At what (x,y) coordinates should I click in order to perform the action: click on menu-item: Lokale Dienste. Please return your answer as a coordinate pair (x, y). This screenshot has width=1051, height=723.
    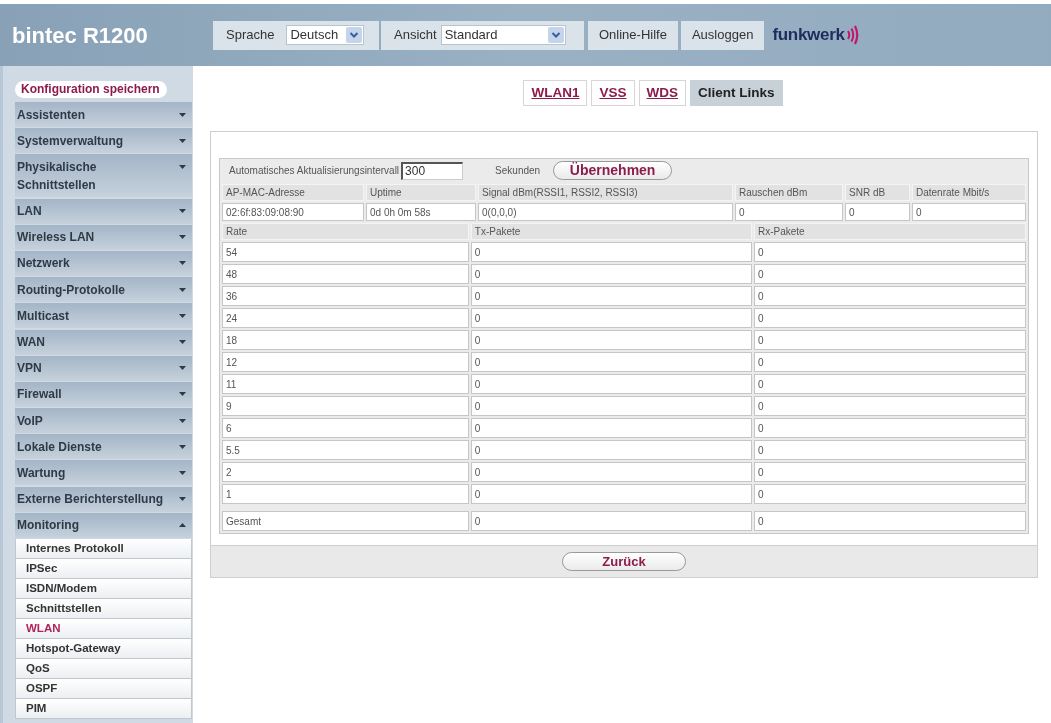
    Looking at the image, I should click on (103, 447).